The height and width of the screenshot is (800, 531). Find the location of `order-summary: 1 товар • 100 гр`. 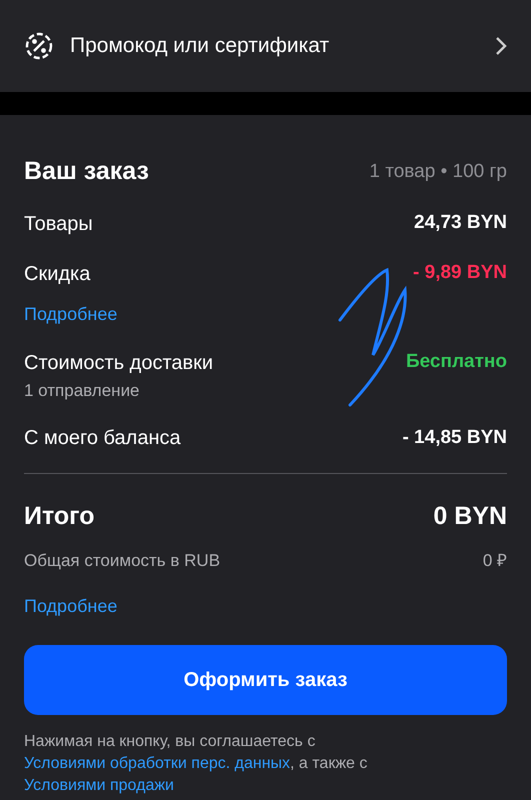

order-summary: 1 товар • 100 гр is located at coordinates (438, 172).